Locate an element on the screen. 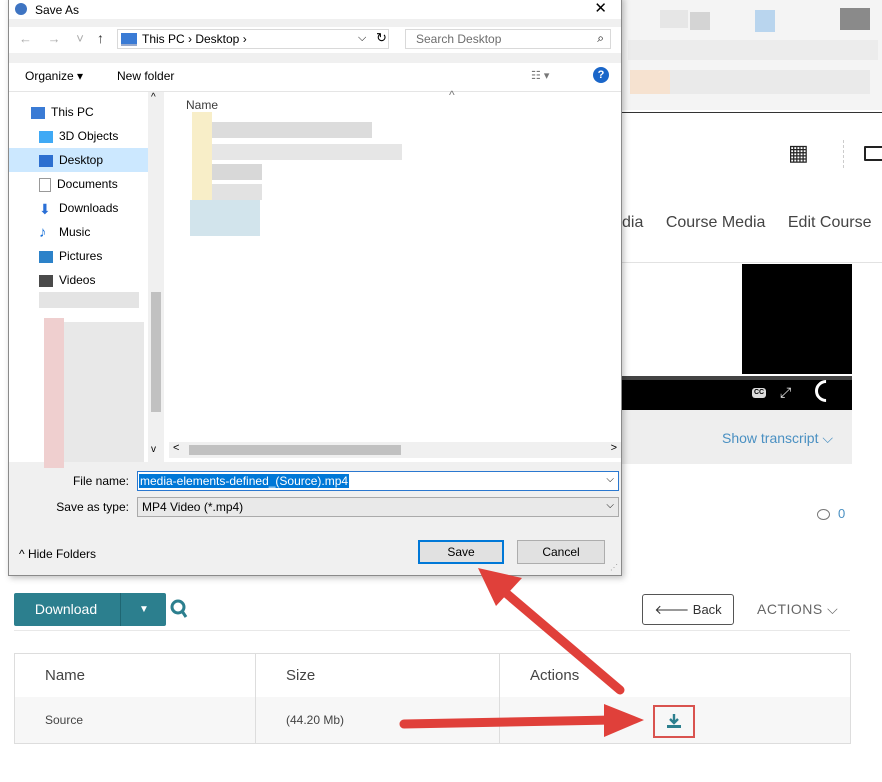 The height and width of the screenshot is (782, 882). back-forward-icons: ← → ˅ is located at coordinates (54, 38).